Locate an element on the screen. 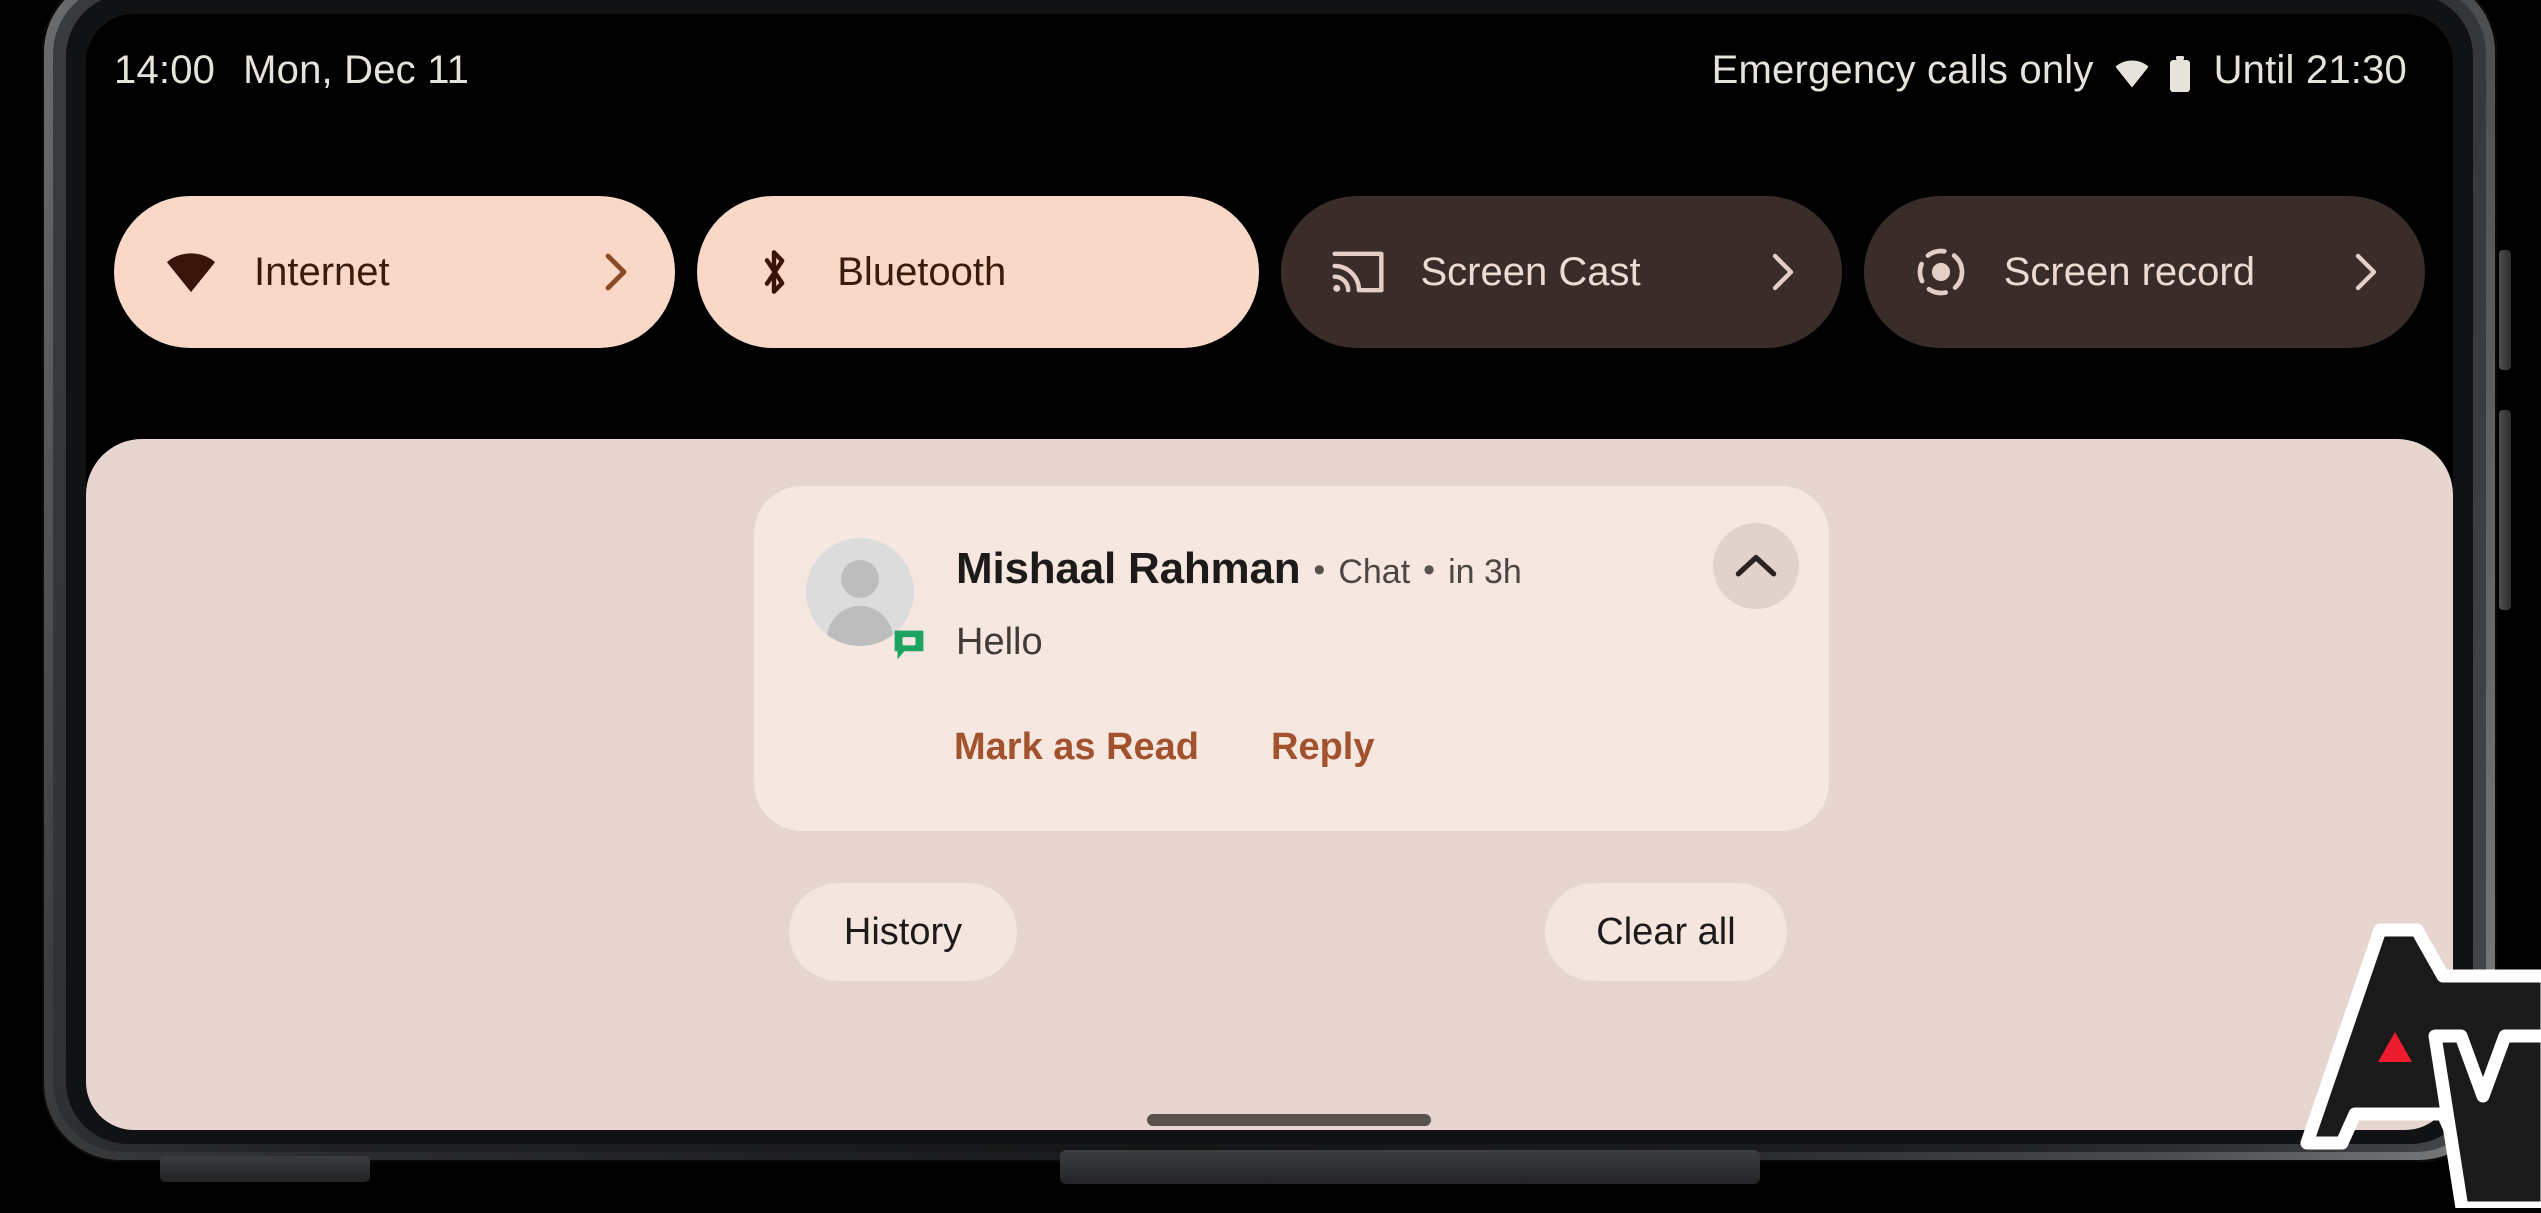 The width and height of the screenshot is (2541, 1213). notification-action-row: Mark as Read Reply is located at coordinates (1164, 747).